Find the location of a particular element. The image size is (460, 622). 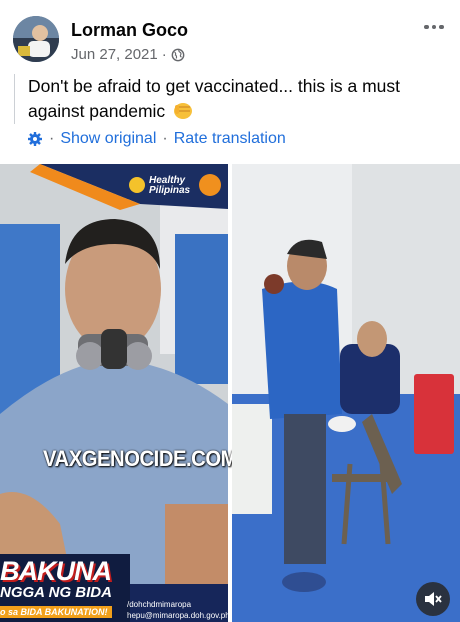

banner-bakuna: BAKUNA is located at coordinates (56, 571).